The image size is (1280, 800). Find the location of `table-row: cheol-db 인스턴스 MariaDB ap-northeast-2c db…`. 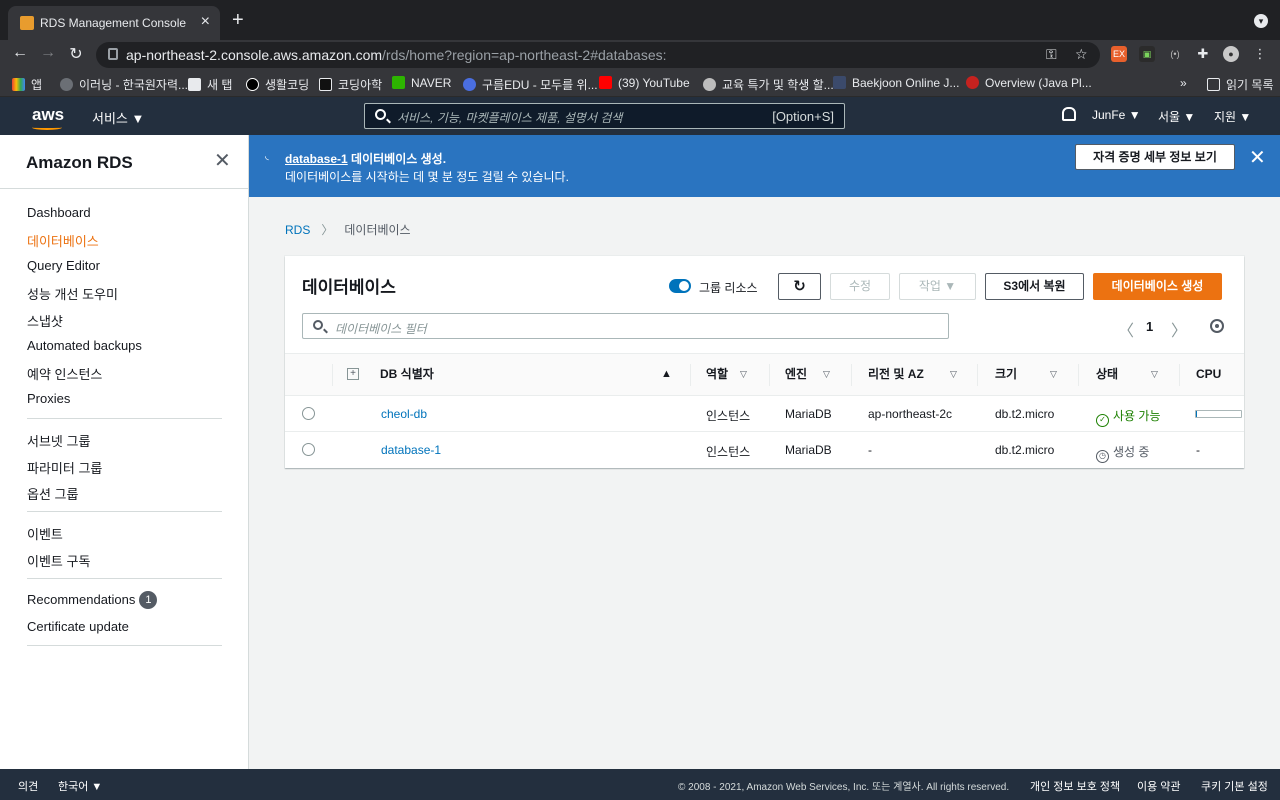

table-row: cheol-db 인스턴스 MariaDB ap-northeast-2c db… is located at coordinates (764, 414).